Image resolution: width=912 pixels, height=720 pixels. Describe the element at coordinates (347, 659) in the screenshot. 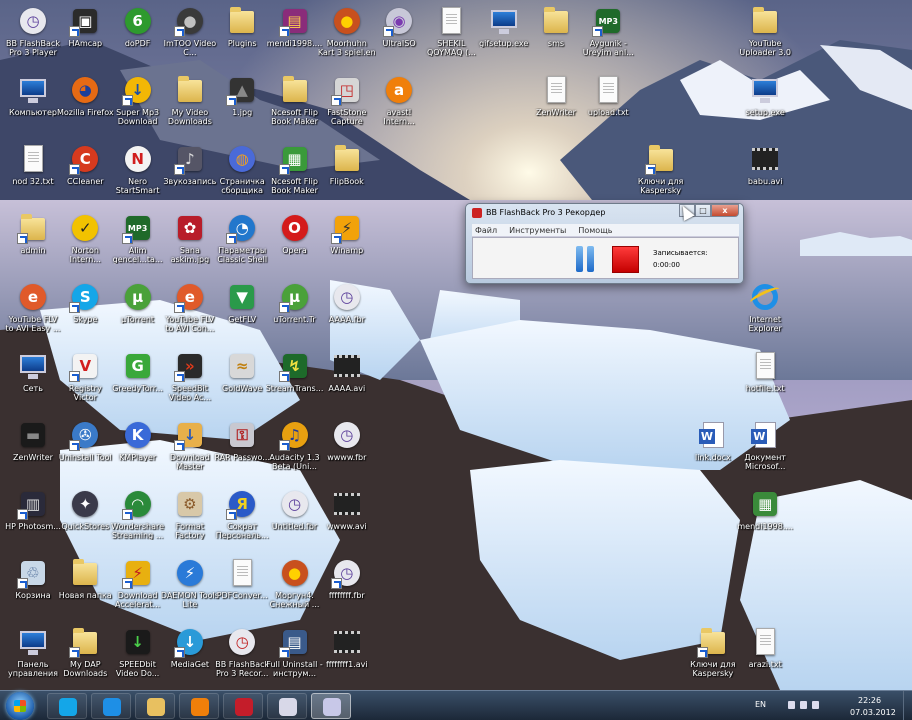

I see `desktop-icon: ffffffff1.avi` at that location.